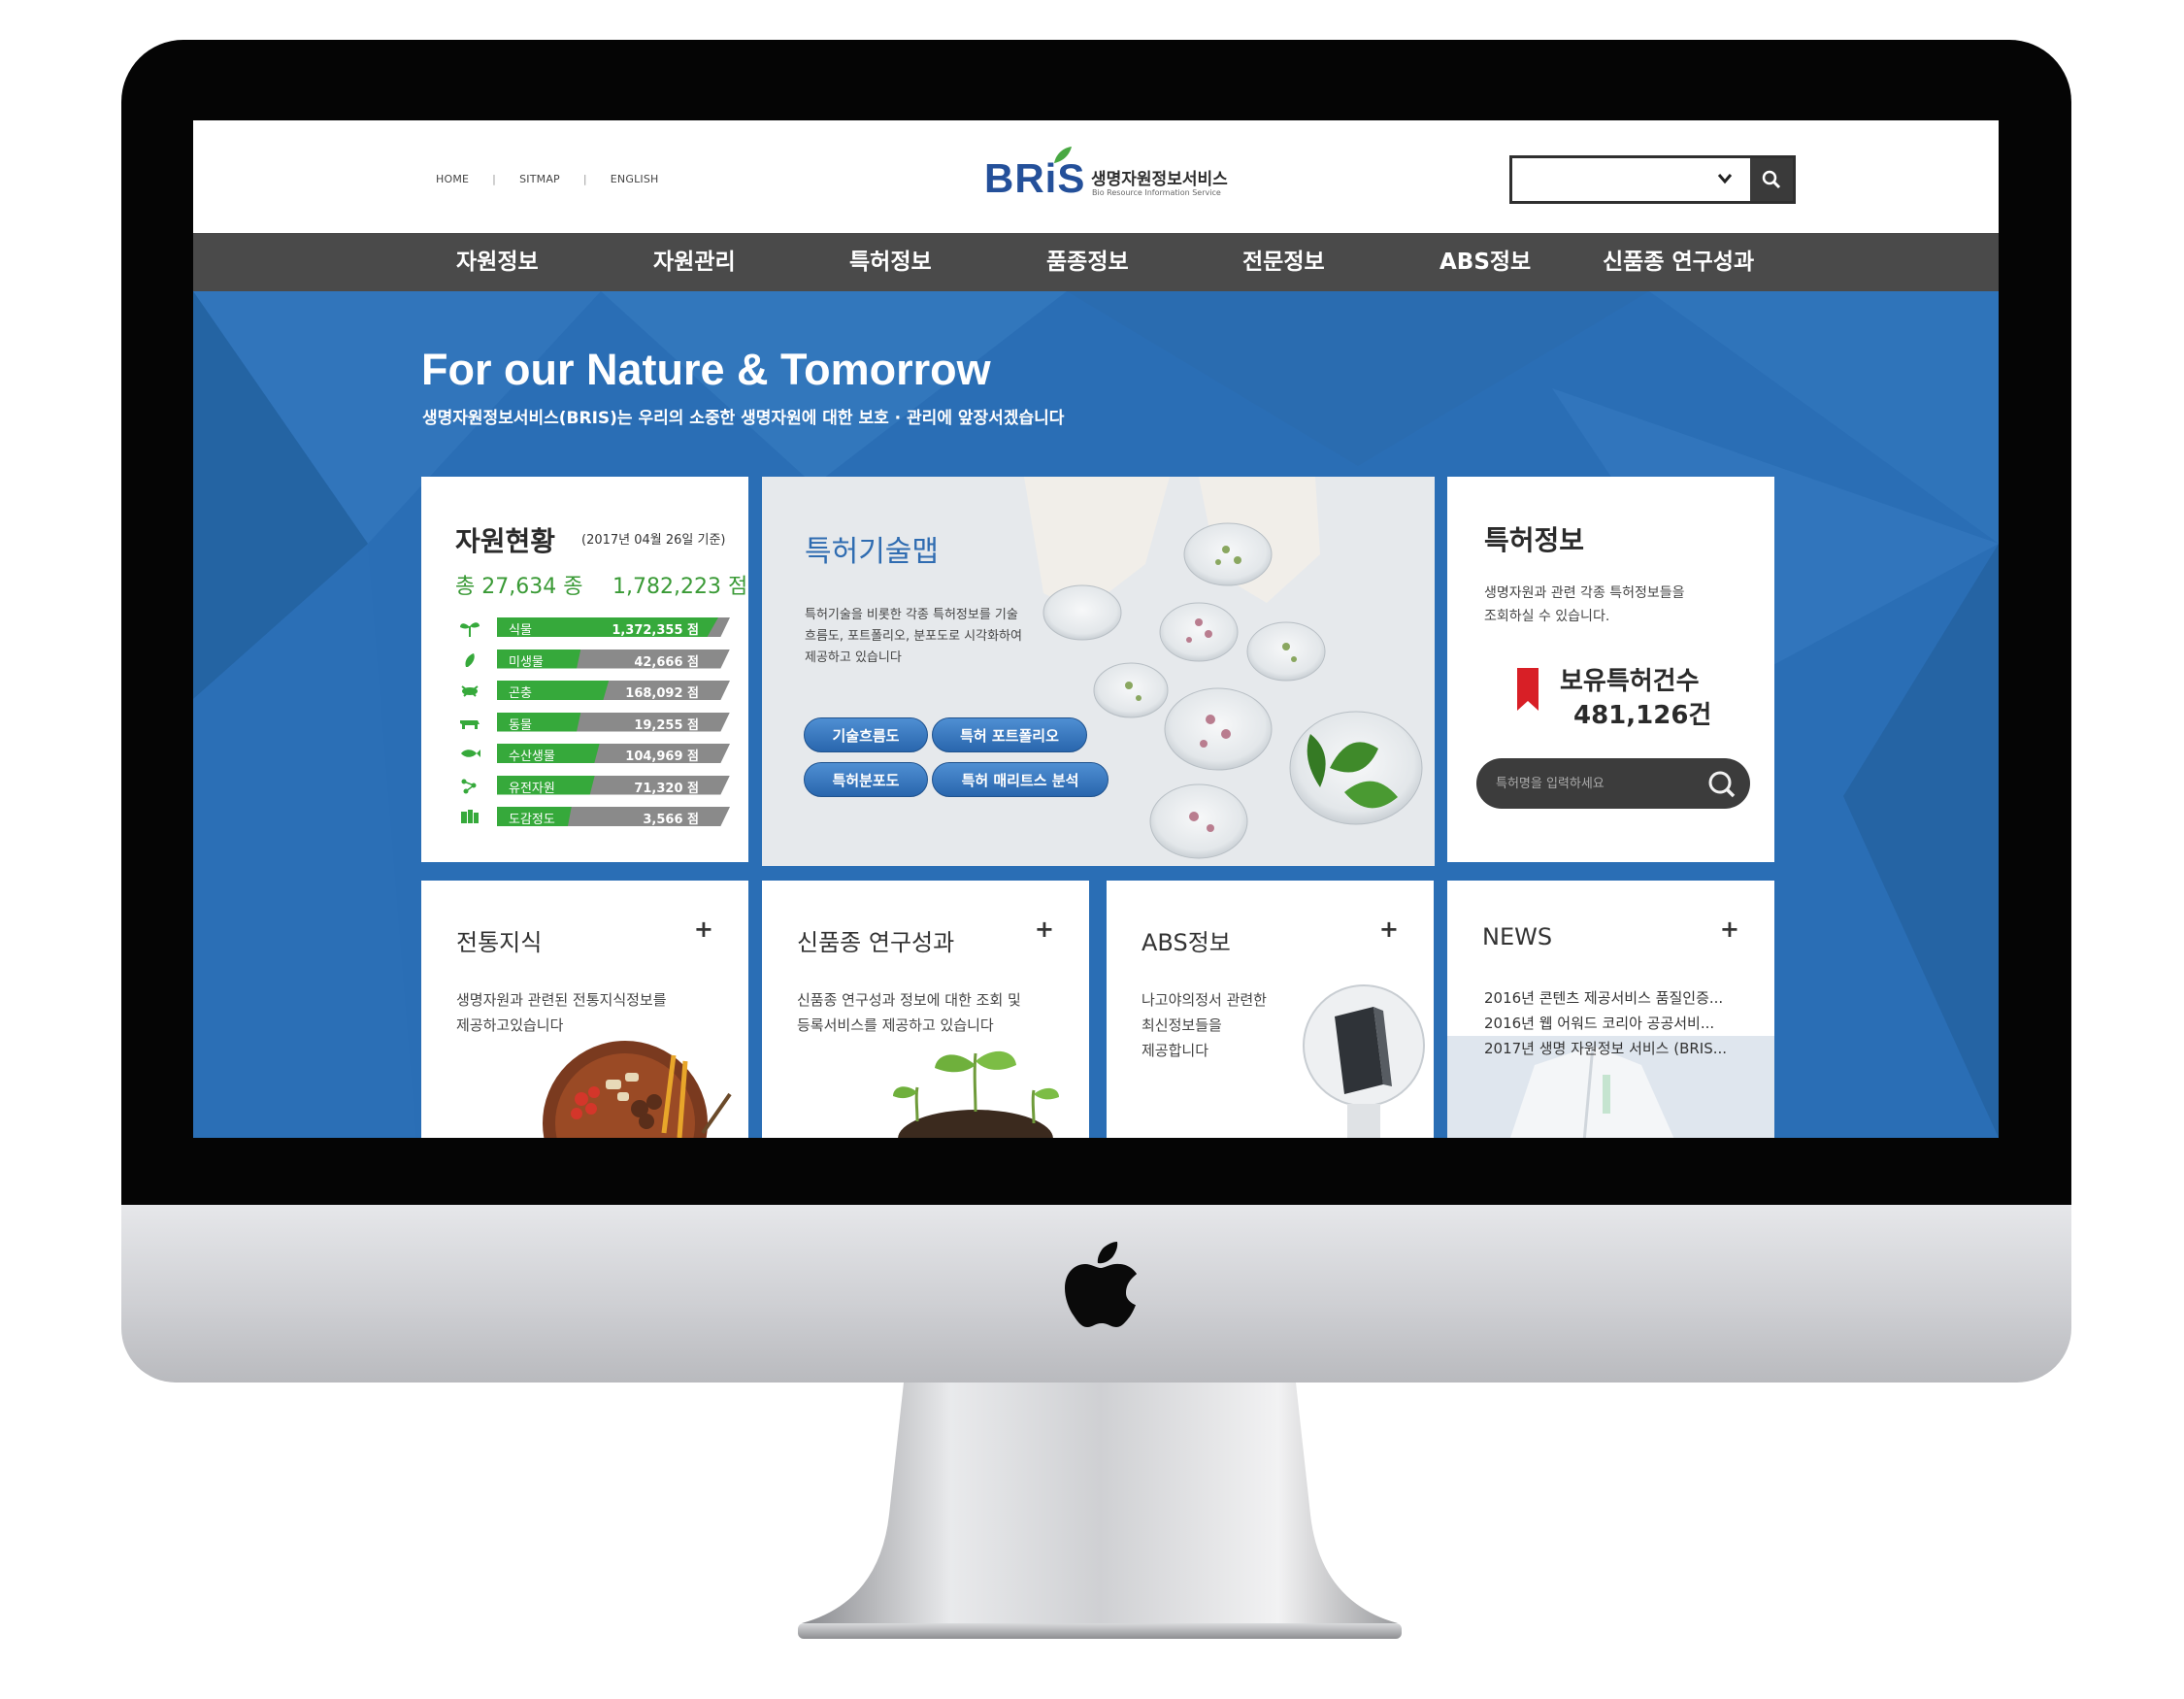  What do you see at coordinates (532, 757) in the screenshot?
I see `resource-label: 수산생물` at bounding box center [532, 757].